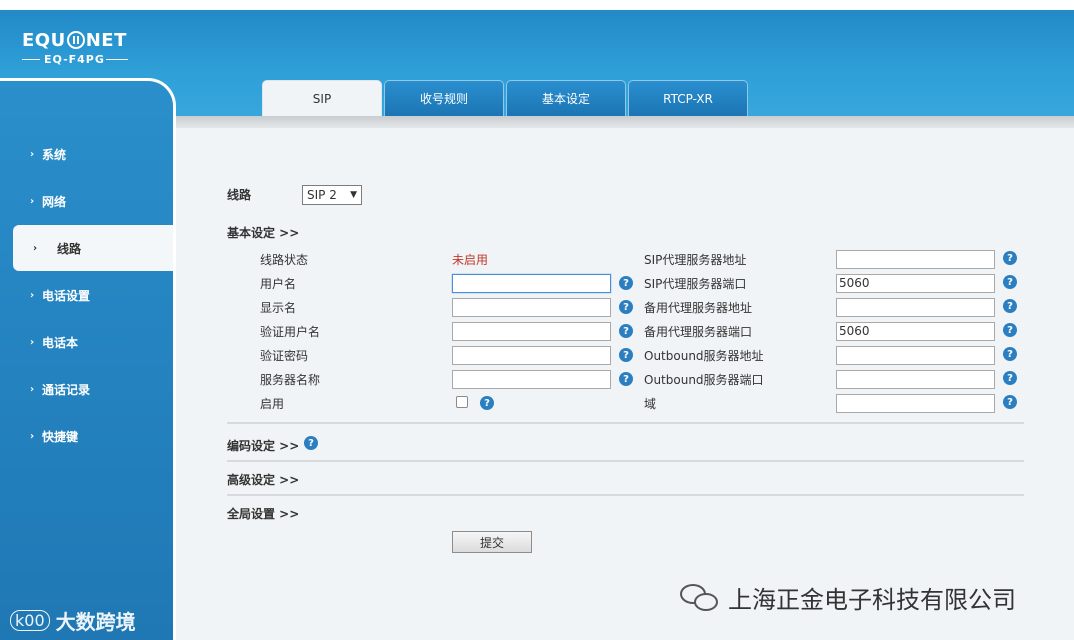 The width and height of the screenshot is (1074, 640). I want to click on sidebar-item-label: 快捷键, so click(60, 436).